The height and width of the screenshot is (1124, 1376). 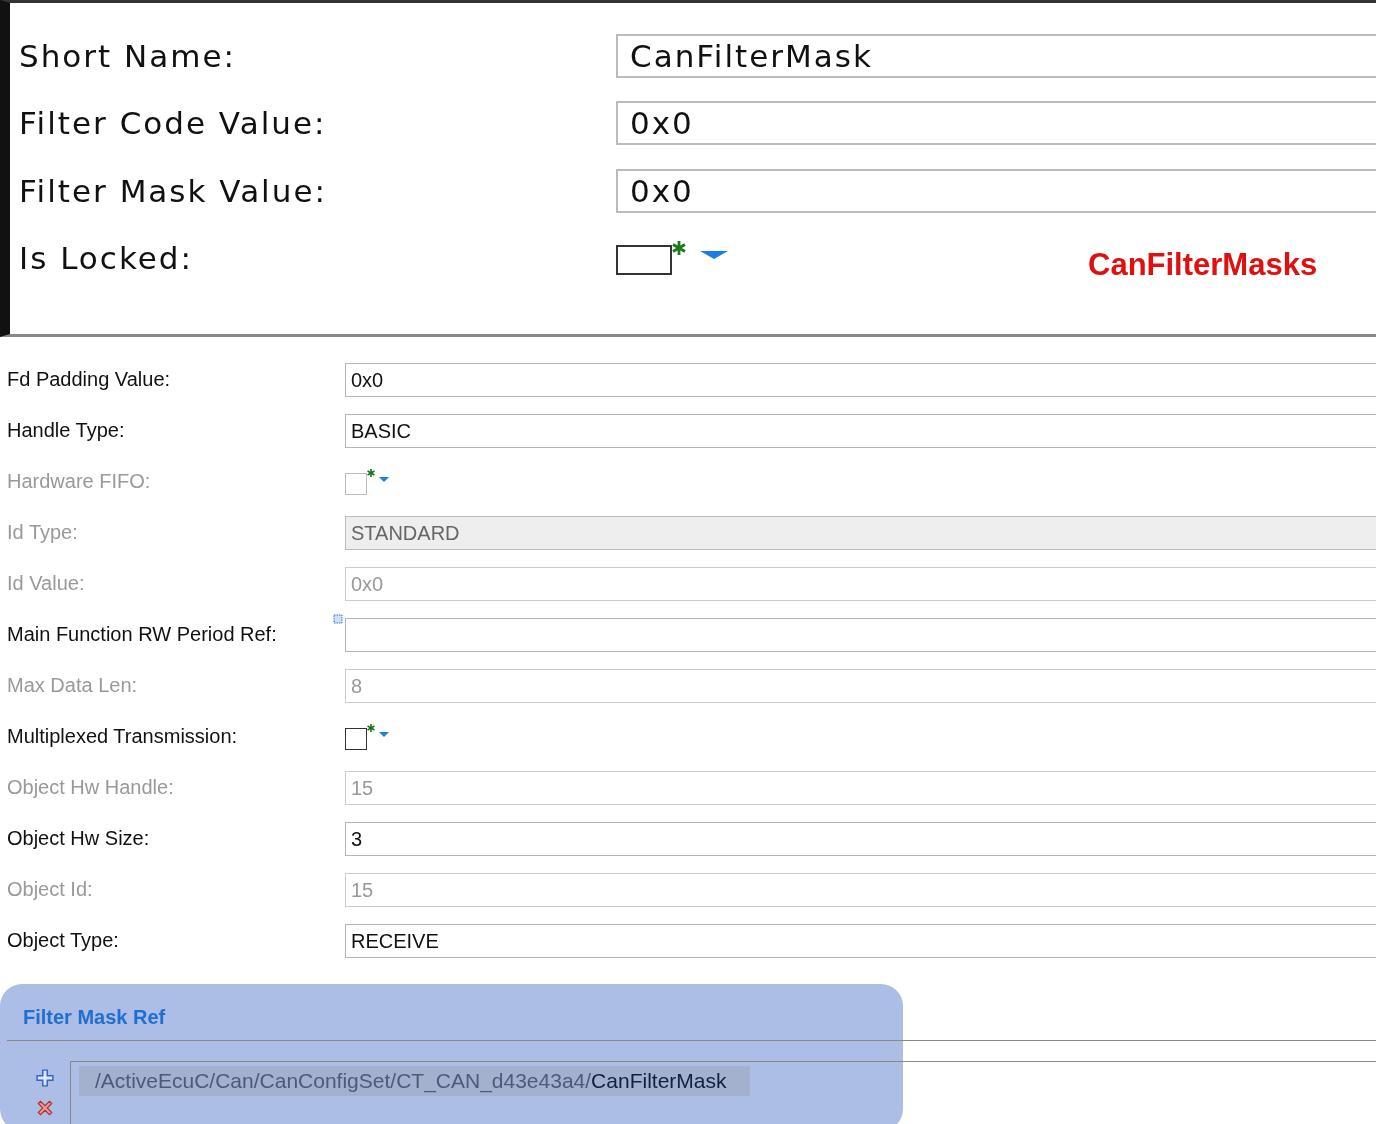 I want to click on field-label: Handle Type:, so click(x=66, y=430).